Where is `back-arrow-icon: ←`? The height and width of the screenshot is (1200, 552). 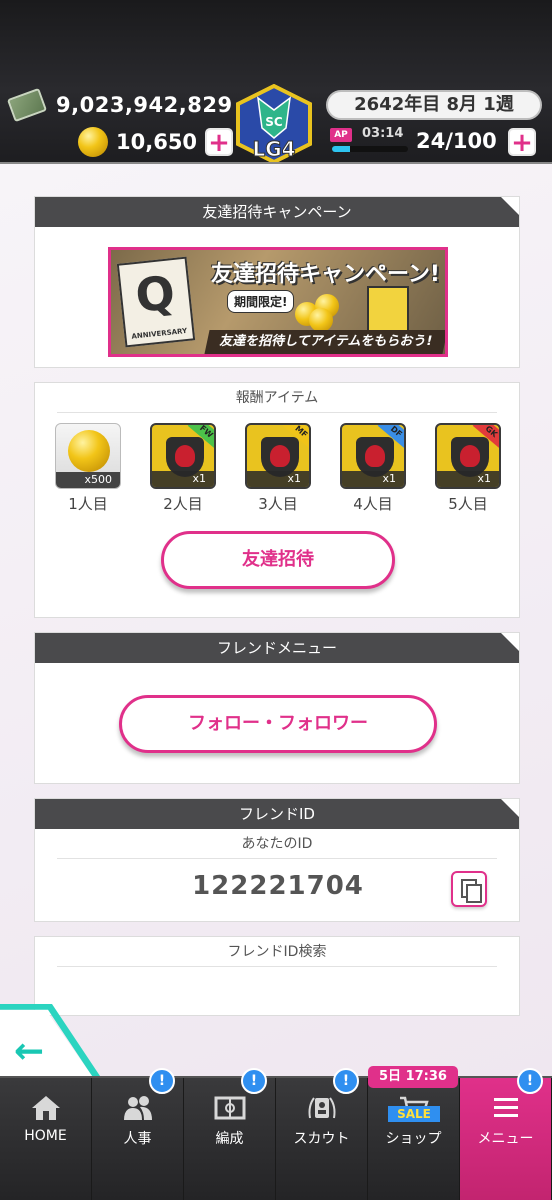
back-arrow-icon: ← is located at coordinates (29, 1052).